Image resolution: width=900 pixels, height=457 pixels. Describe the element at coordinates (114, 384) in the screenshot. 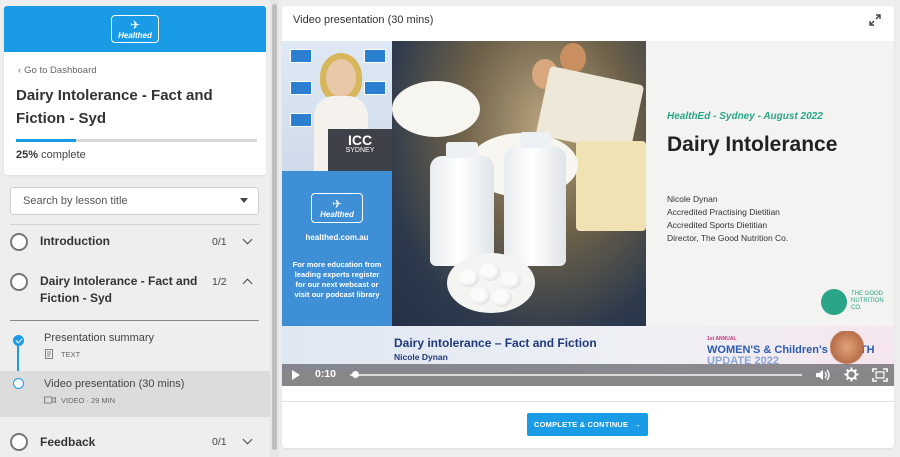

I see `lesson-item-title: Video presentation (30 mins)` at that location.